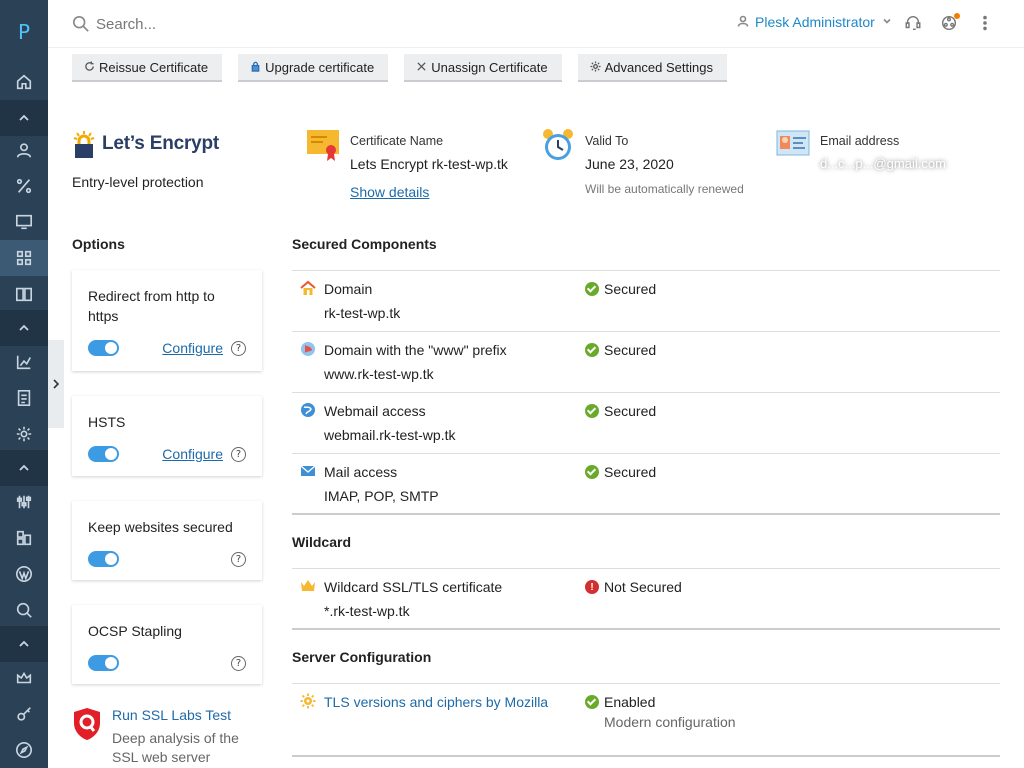 The image size is (1024, 768). What do you see at coordinates (24, 750) in the screenshot?
I see `compass-icon` at bounding box center [24, 750].